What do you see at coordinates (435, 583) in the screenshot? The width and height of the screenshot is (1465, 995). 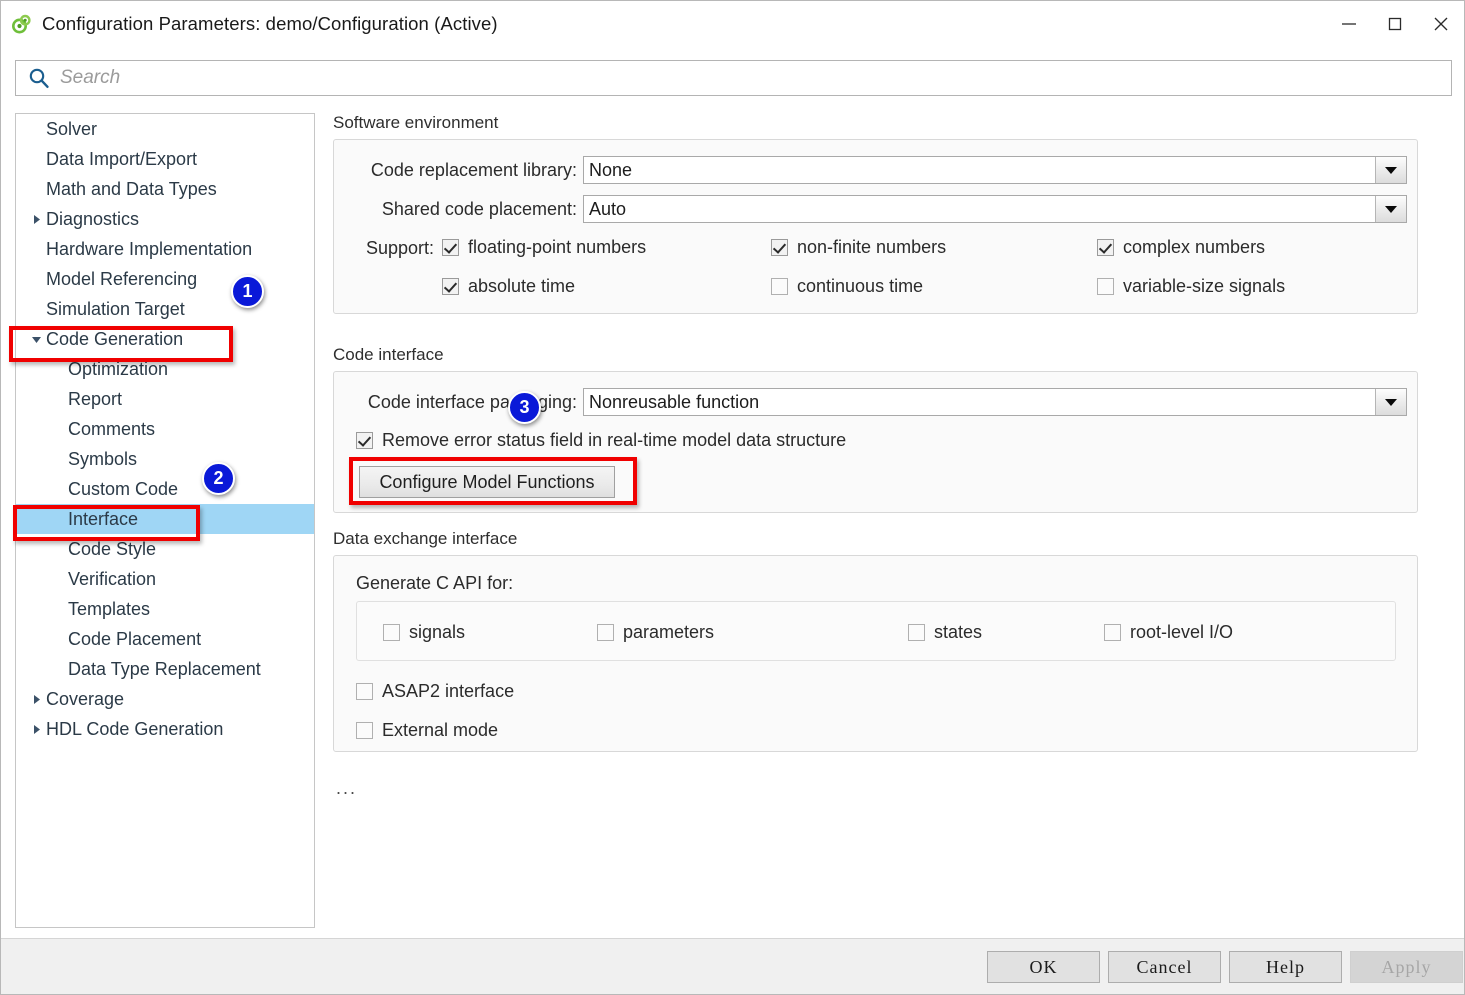 I see `generate-c-api-label: Generate C API for:` at bounding box center [435, 583].